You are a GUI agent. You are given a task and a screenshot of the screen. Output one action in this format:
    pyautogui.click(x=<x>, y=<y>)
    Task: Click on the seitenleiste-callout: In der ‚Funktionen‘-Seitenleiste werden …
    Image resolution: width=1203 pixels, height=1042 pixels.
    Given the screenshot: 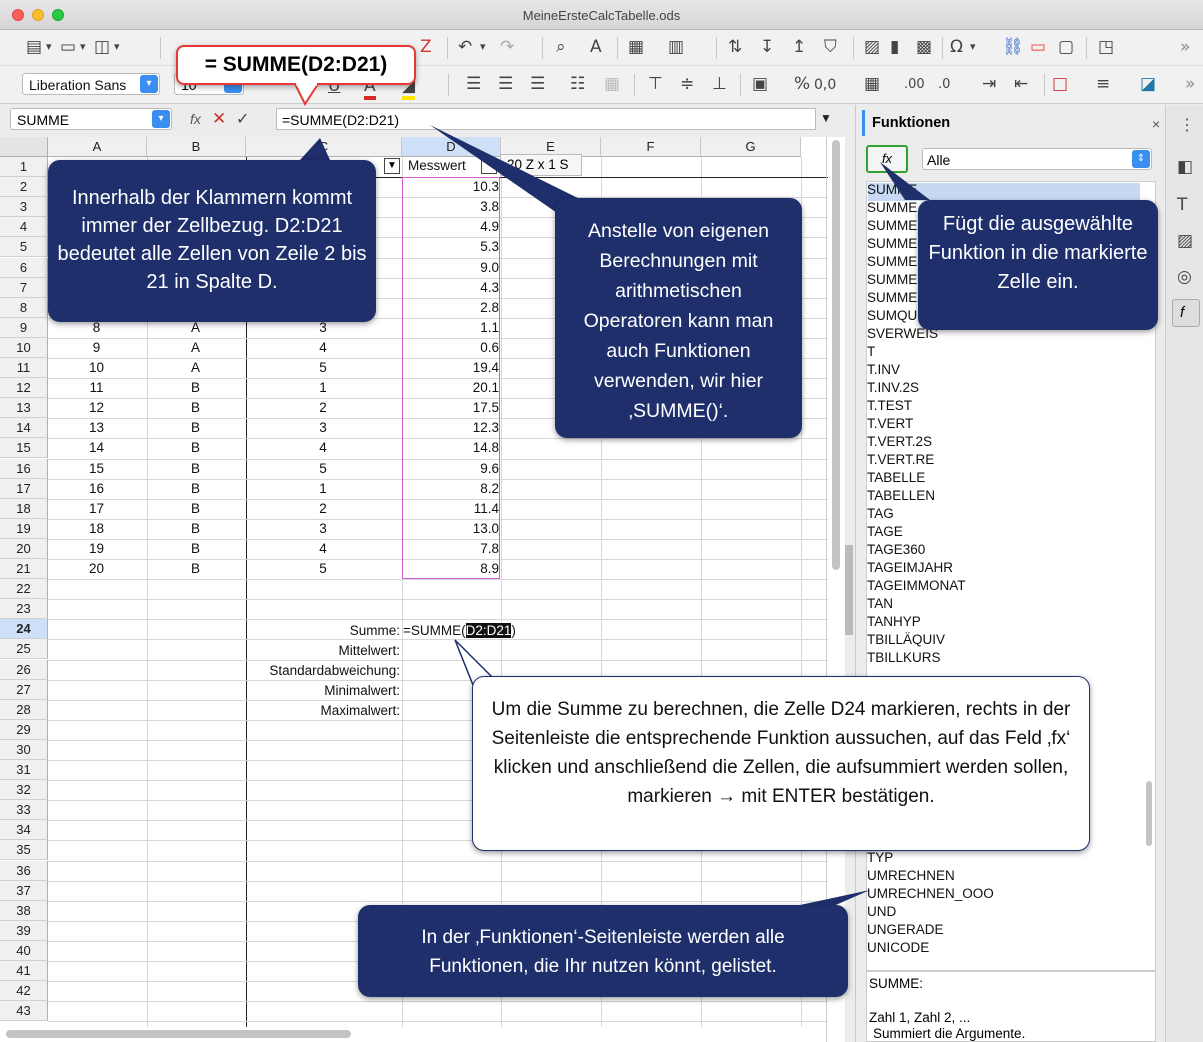 What is the action you would take?
    pyautogui.click(x=603, y=951)
    